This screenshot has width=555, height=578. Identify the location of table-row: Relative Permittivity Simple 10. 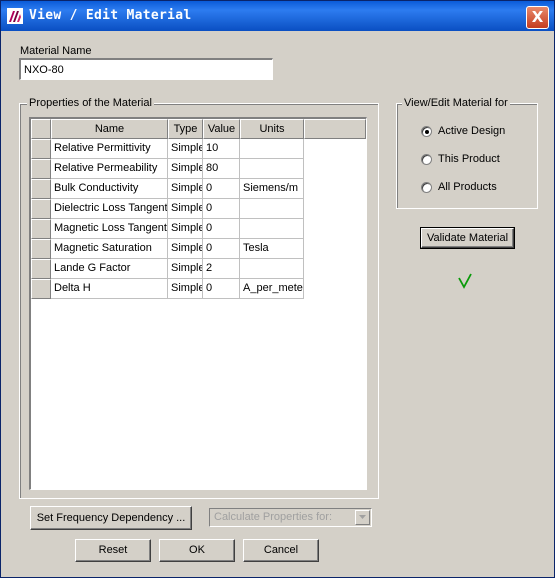
(167, 149).